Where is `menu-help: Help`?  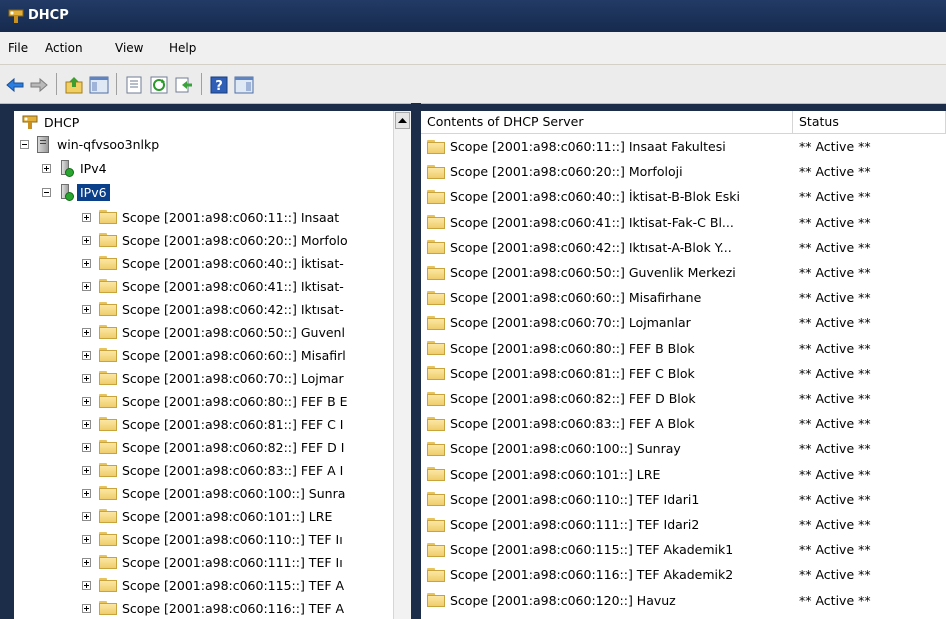 menu-help: Help is located at coordinates (182, 48).